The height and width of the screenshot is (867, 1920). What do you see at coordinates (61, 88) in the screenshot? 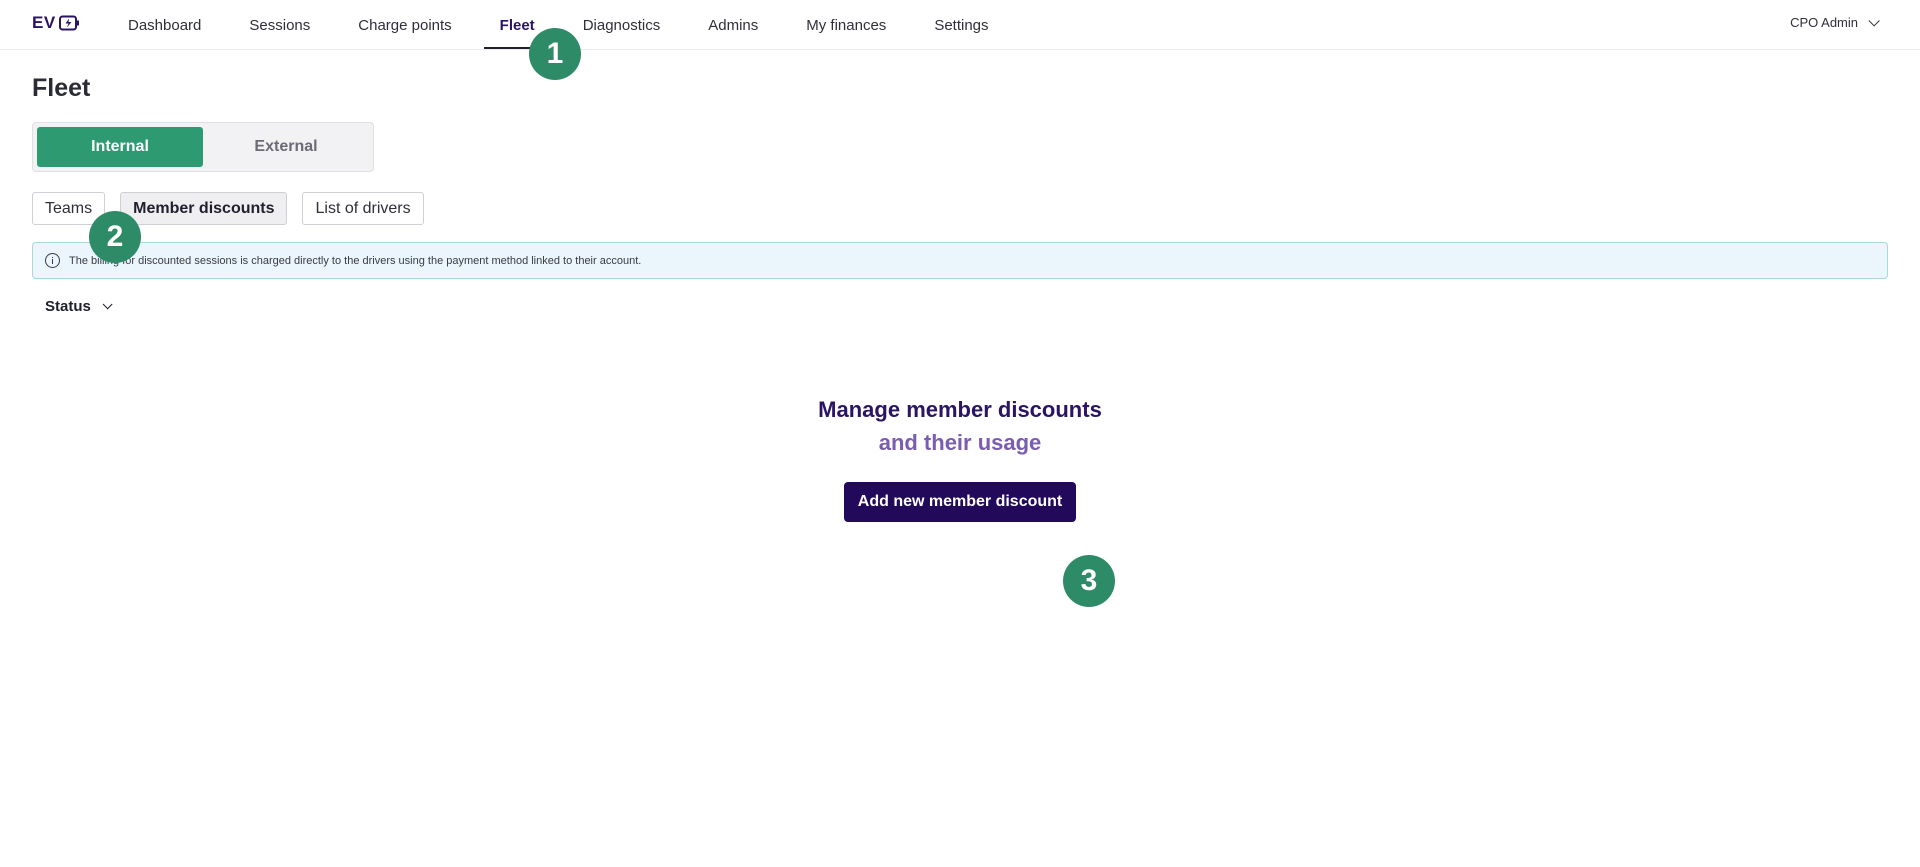
I see `page-title: Fleet` at bounding box center [61, 88].